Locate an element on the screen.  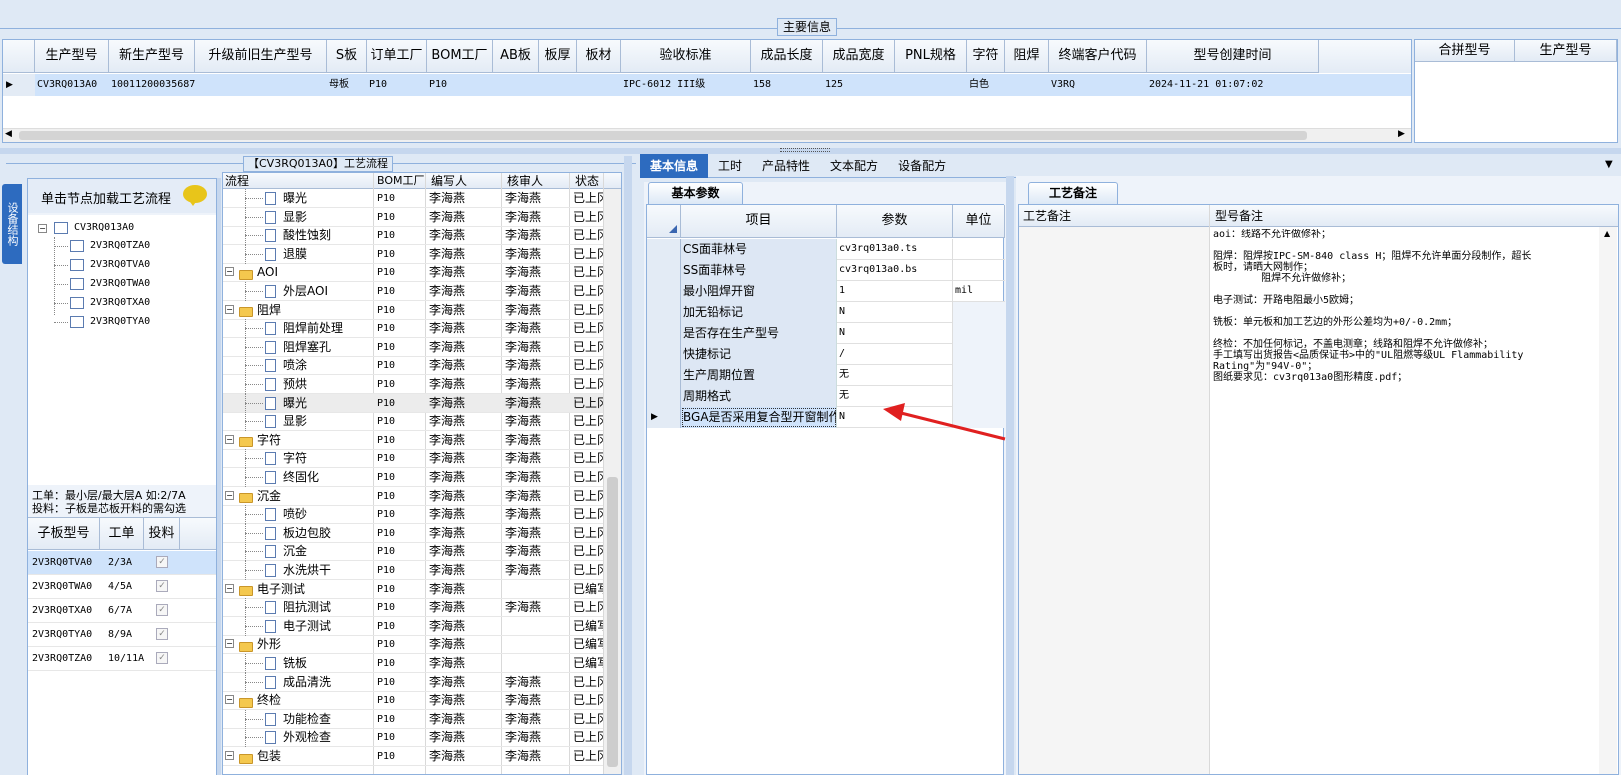
flow-row: − 字符 P10 李海燕 李海燕 已上冈 is located at coordinates (413, 440).